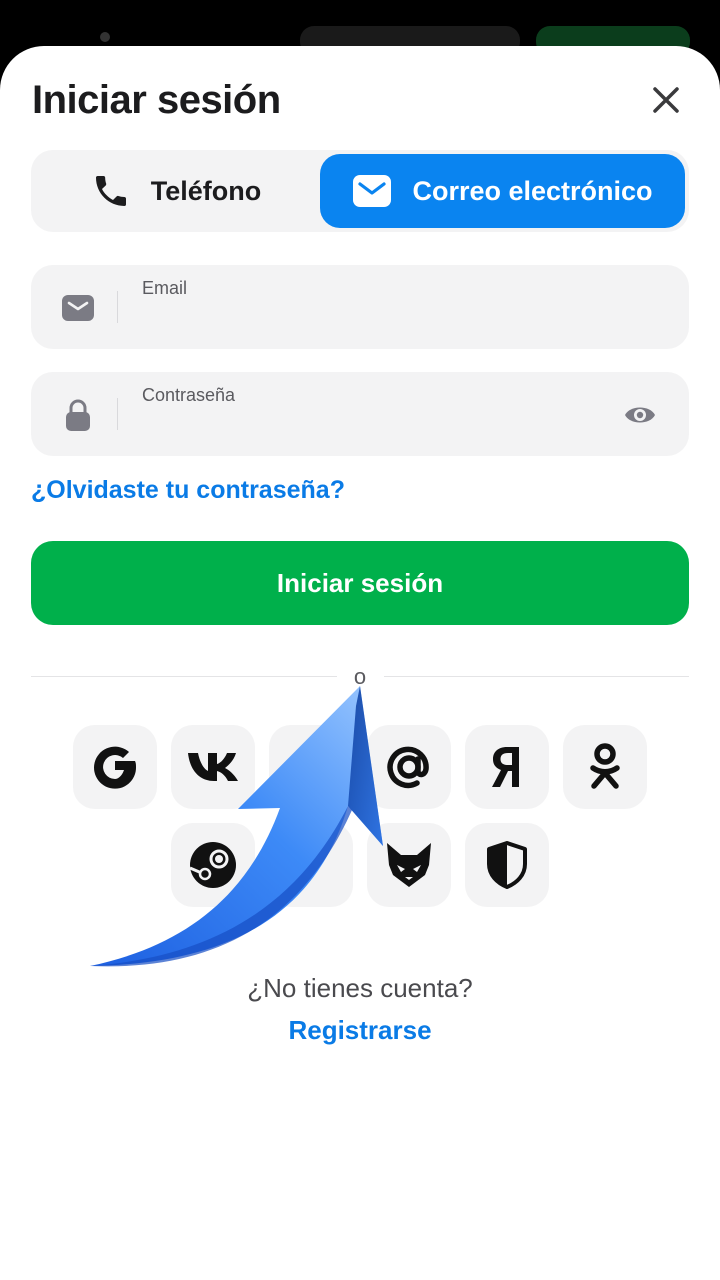  I want to click on steam-login-button, so click(213, 865).